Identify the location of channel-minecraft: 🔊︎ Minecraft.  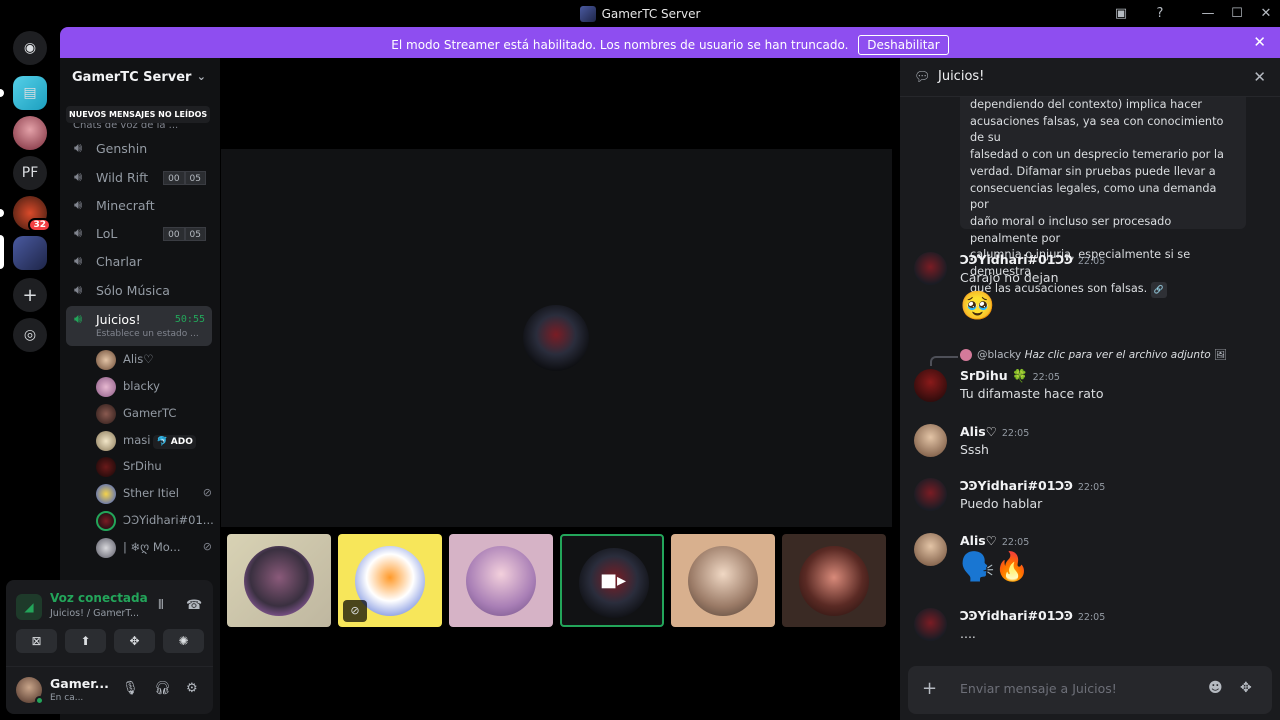
(139, 206).